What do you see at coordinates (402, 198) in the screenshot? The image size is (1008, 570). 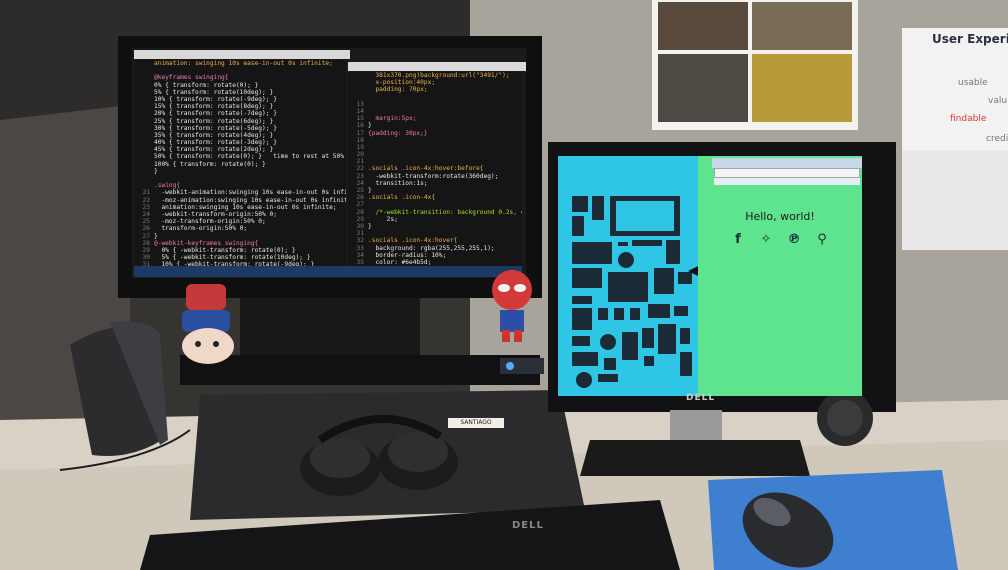 I see `code-text: .socials .icon-4x{` at bounding box center [402, 198].